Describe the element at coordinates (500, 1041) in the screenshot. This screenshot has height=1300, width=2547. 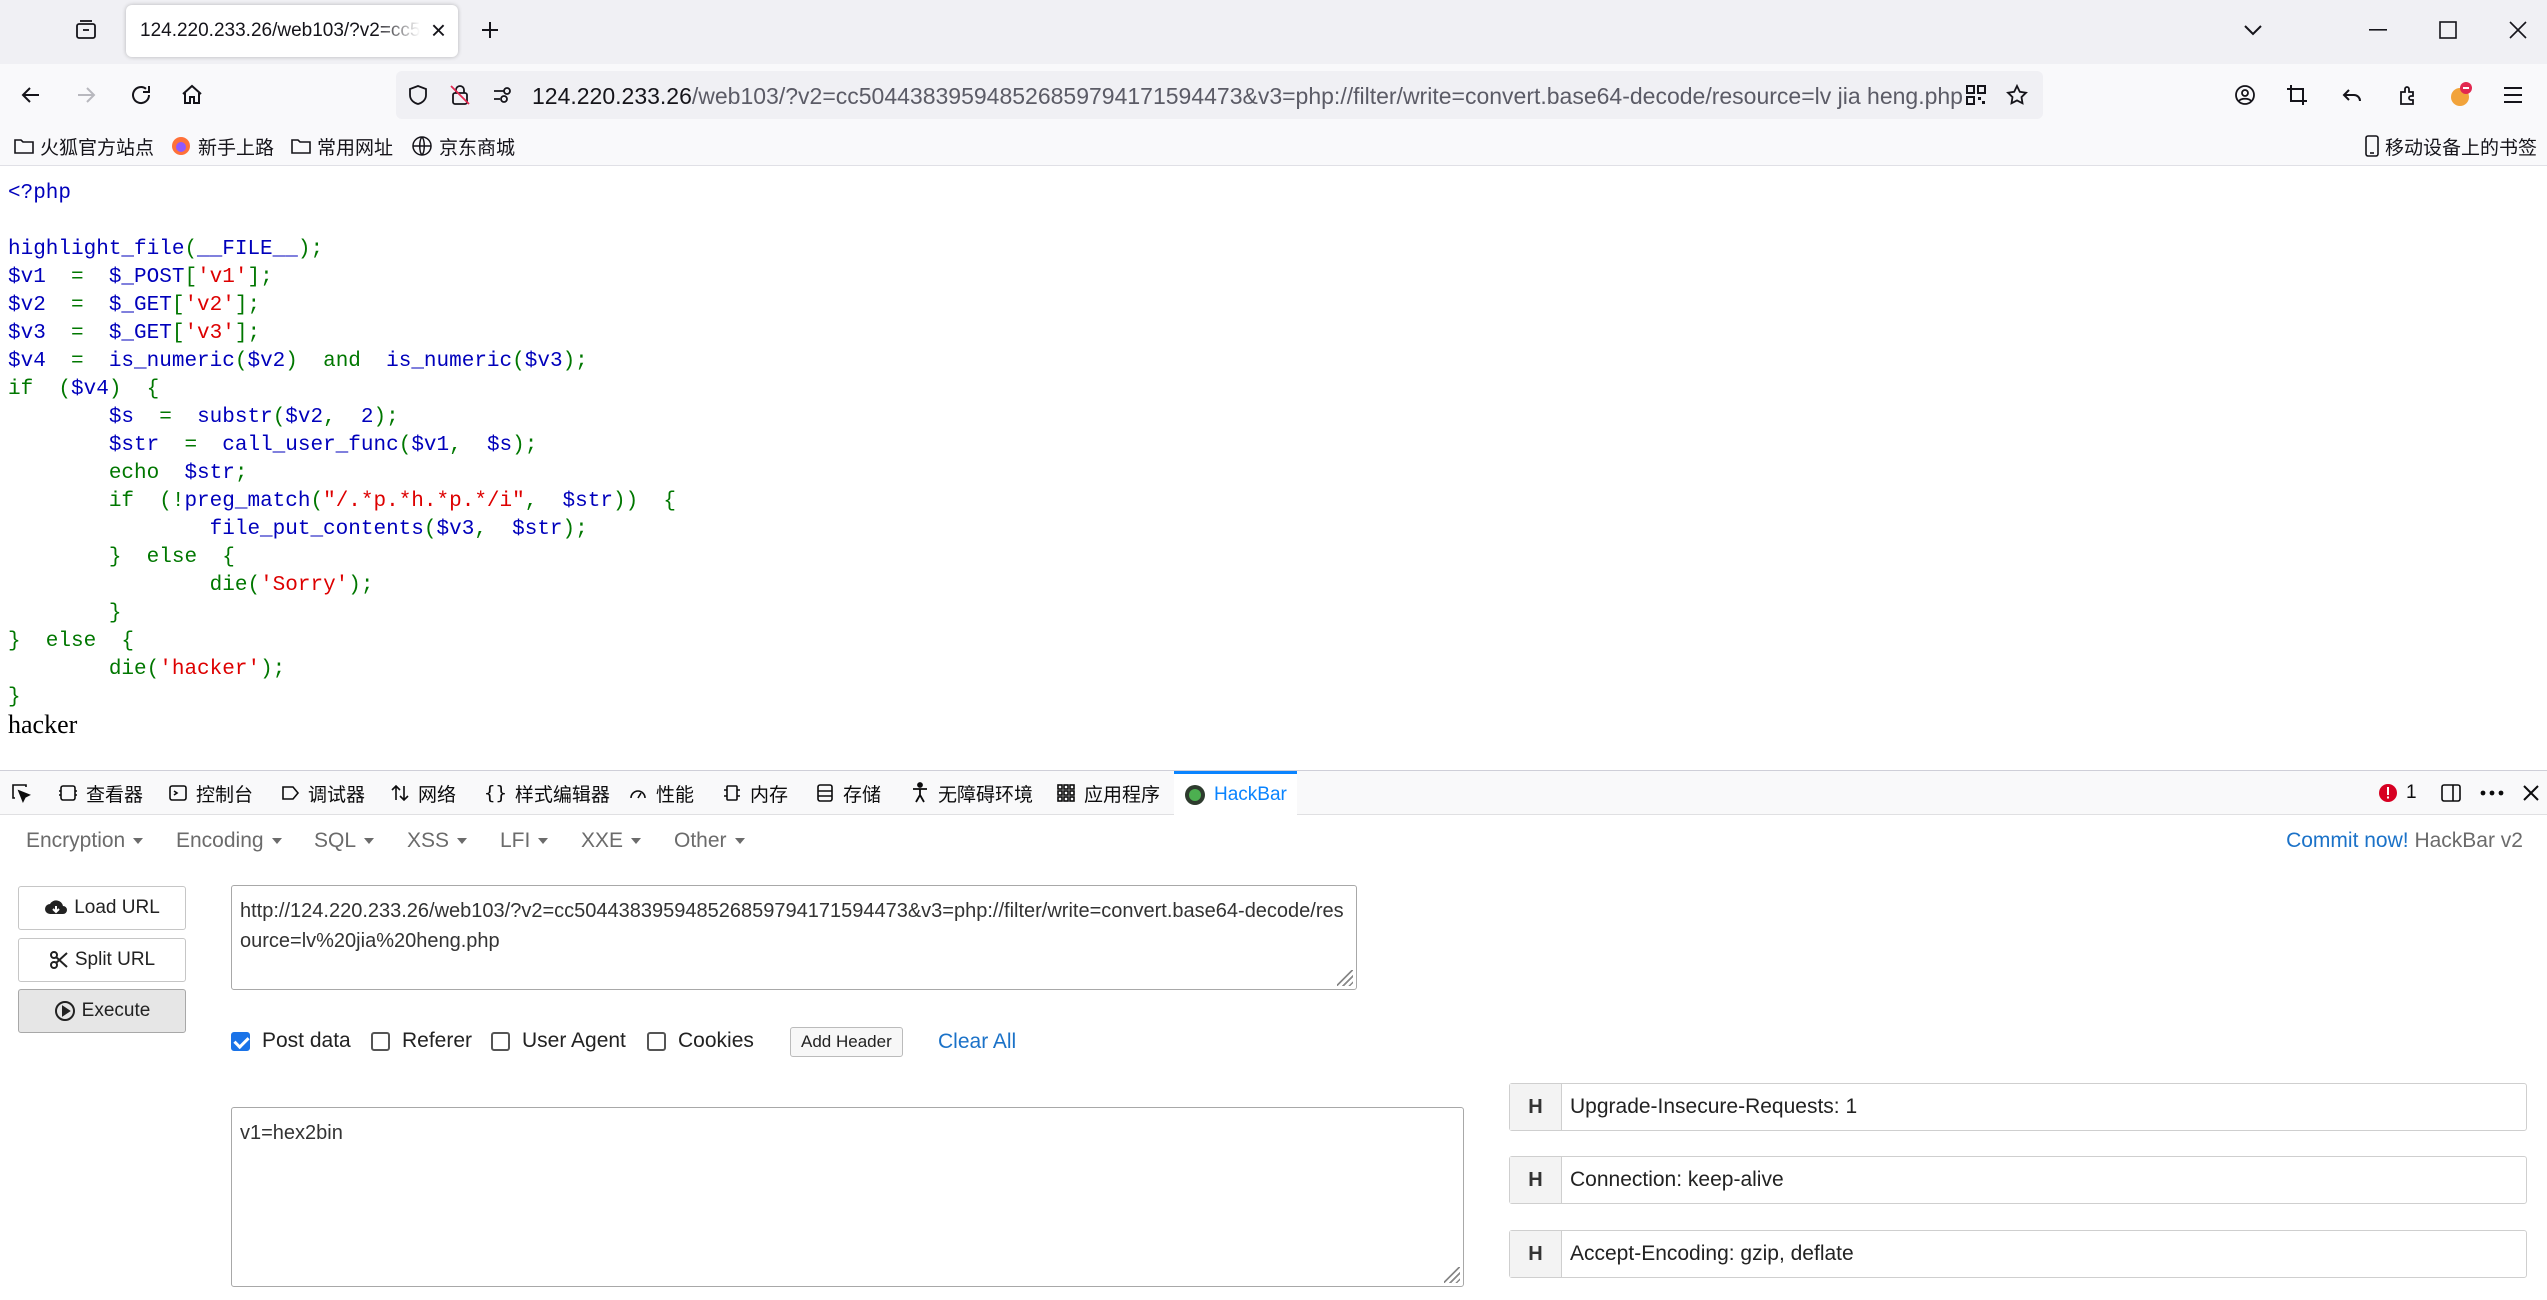
I see `user-agent-checkbox` at that location.